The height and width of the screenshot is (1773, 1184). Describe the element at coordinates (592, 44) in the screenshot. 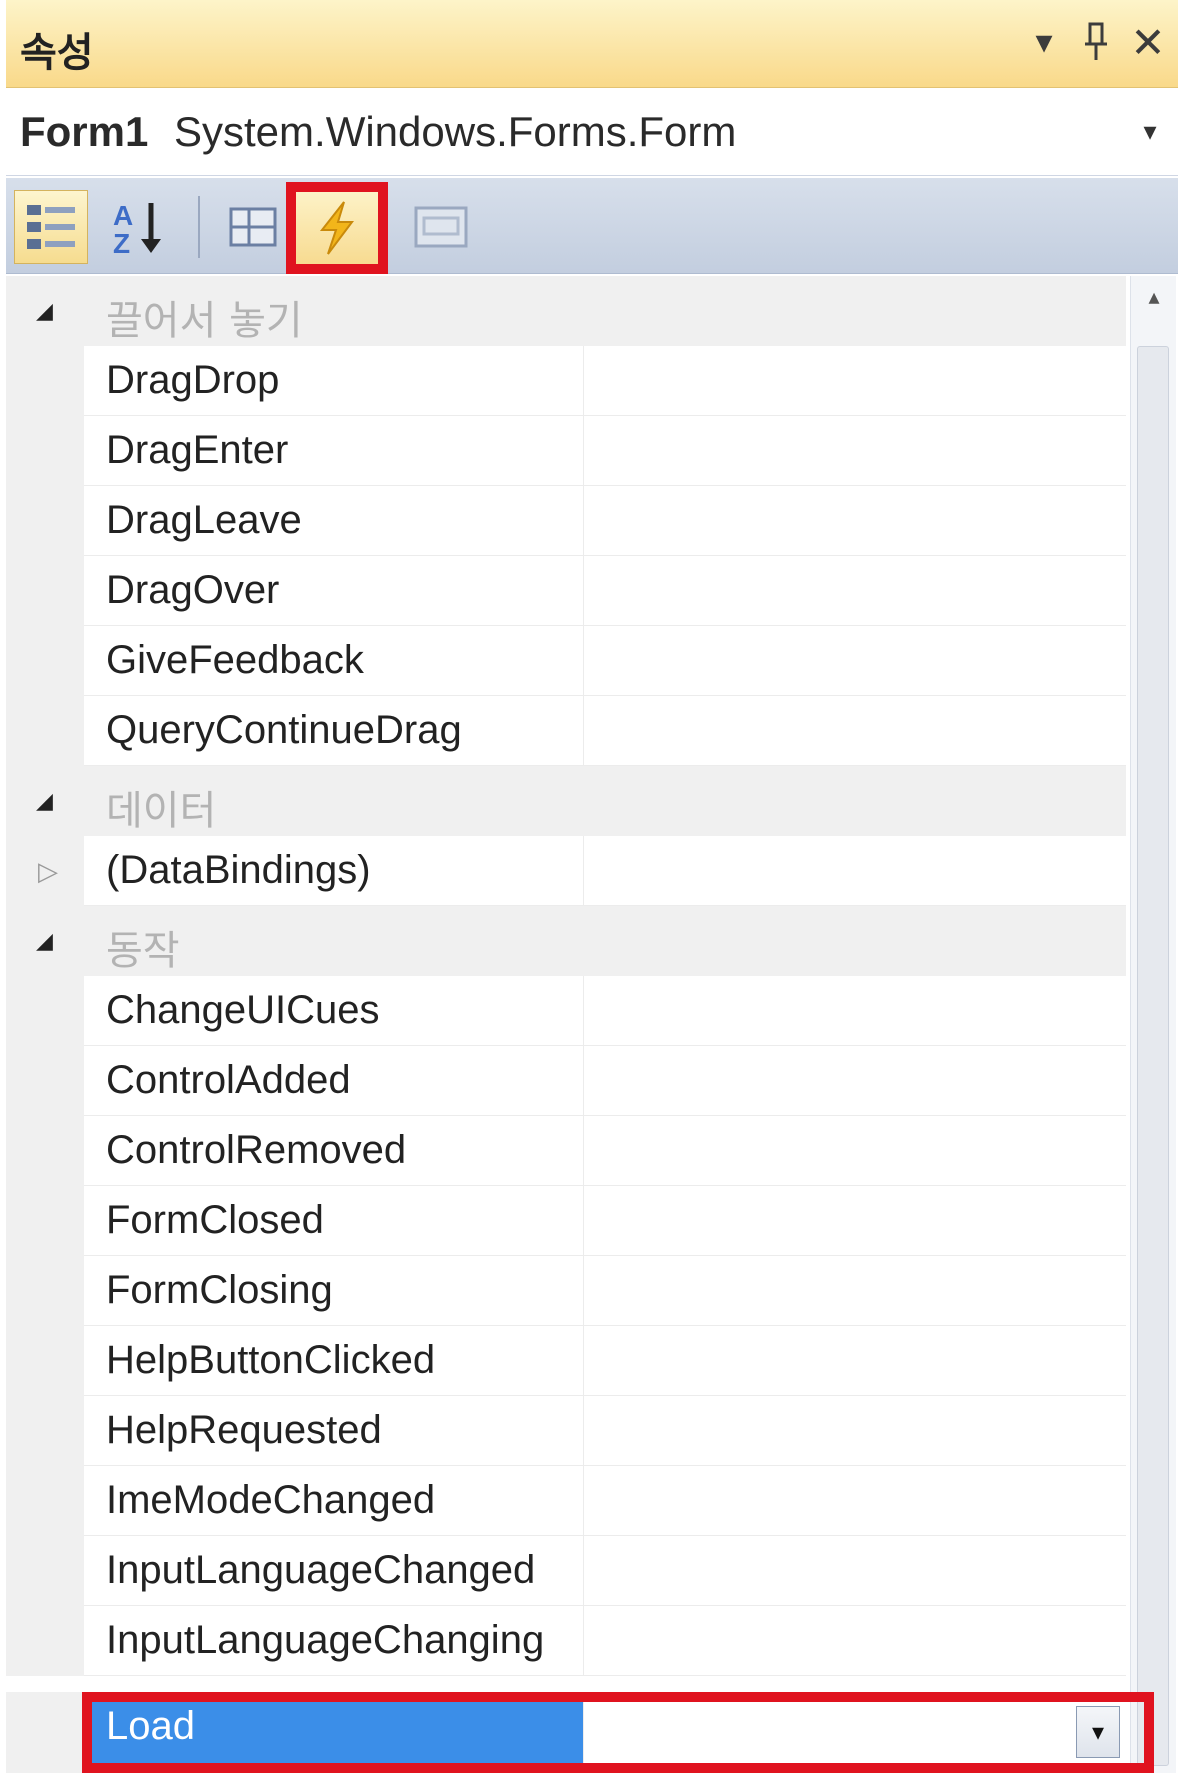

I see `title-bar: 속성 ▾ ✕` at that location.